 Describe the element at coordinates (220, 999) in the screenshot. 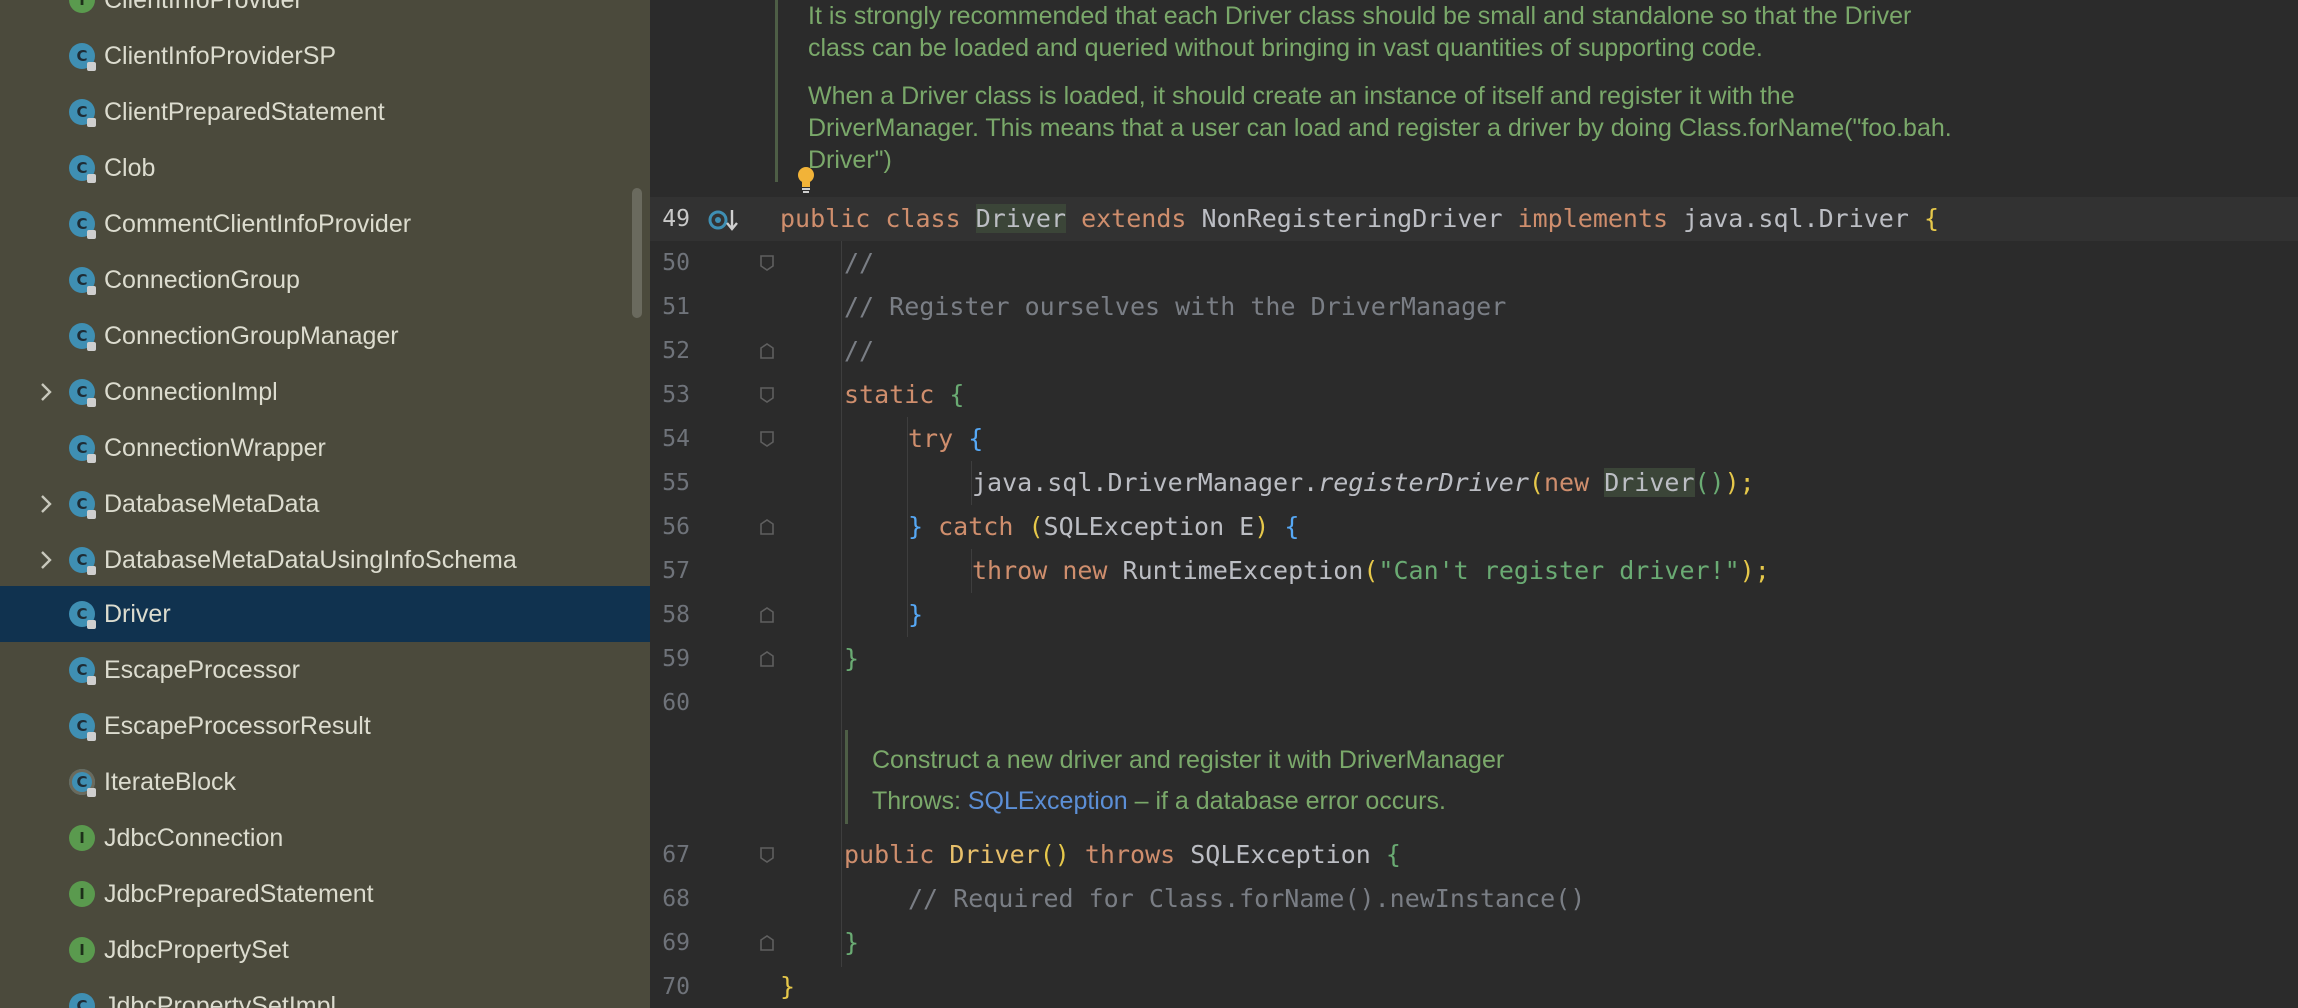

I see `tree-item-label: JdbcPropertySetImpl` at that location.